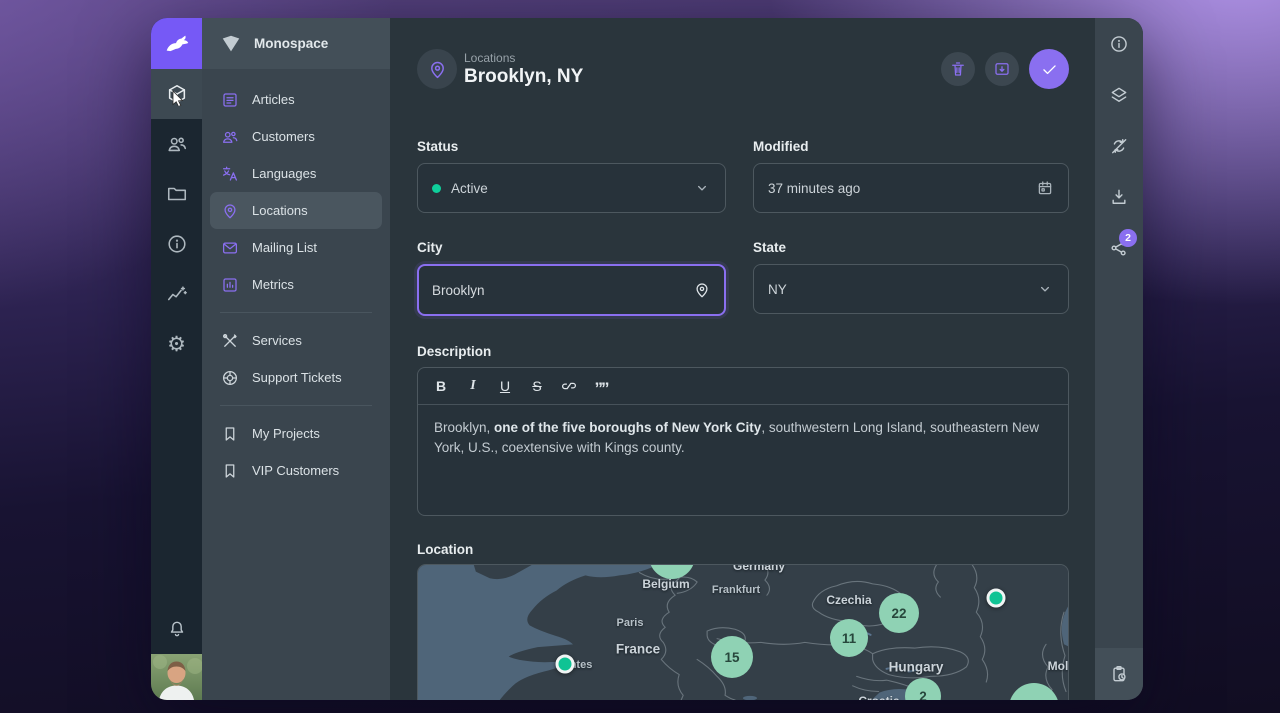  What do you see at coordinates (296, 433) in the screenshot?
I see `sidebar-item-my-projects: My Projects` at bounding box center [296, 433].